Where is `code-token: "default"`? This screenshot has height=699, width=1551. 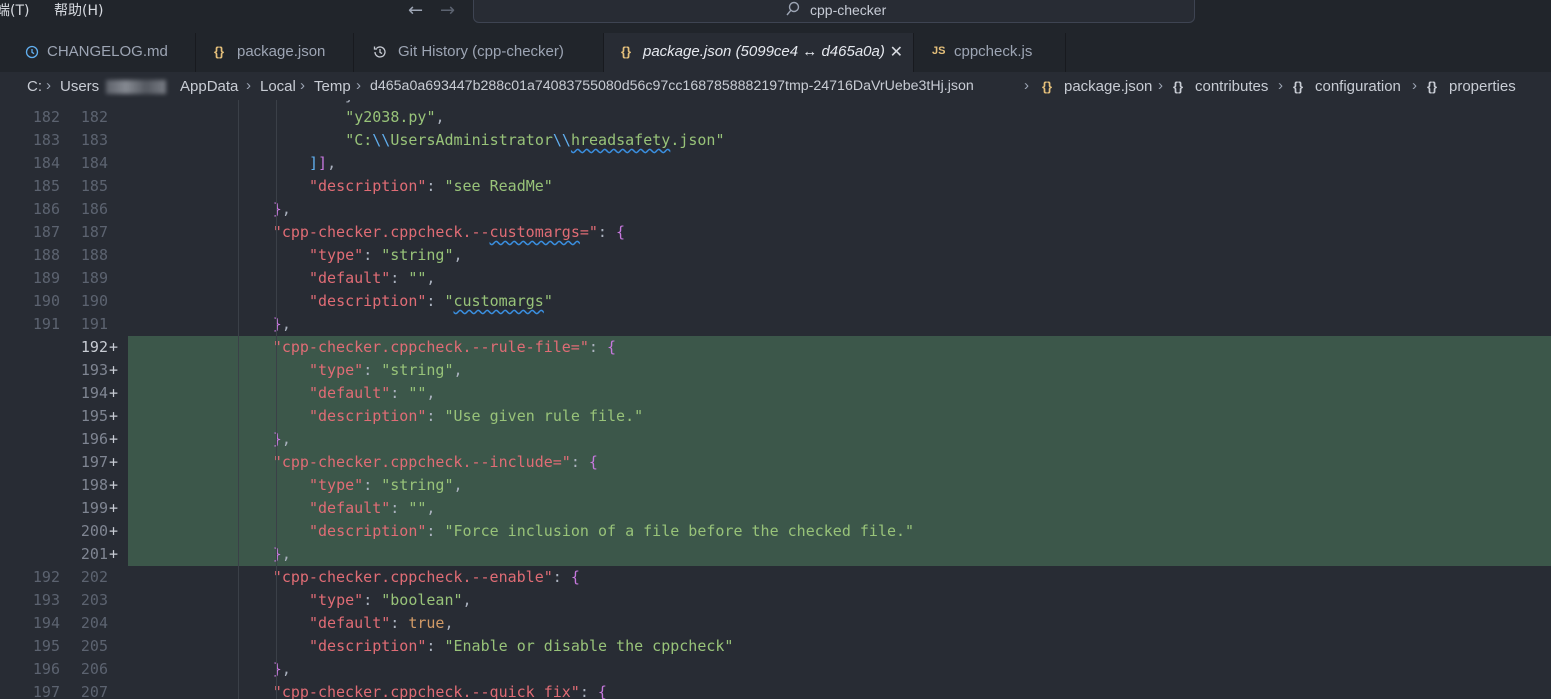 code-token: "default" is located at coordinates (350, 623).